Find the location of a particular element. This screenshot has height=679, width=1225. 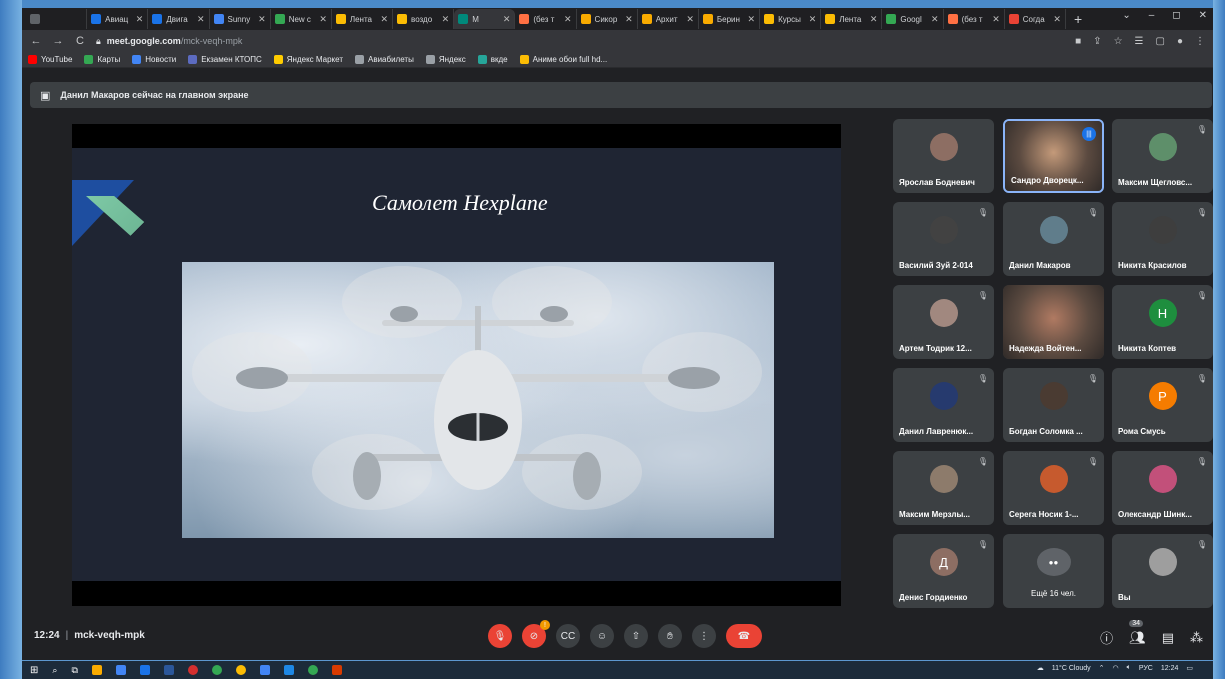

participant-tile: 🎙︎ Данил Макаров is located at coordinates (1053, 239).